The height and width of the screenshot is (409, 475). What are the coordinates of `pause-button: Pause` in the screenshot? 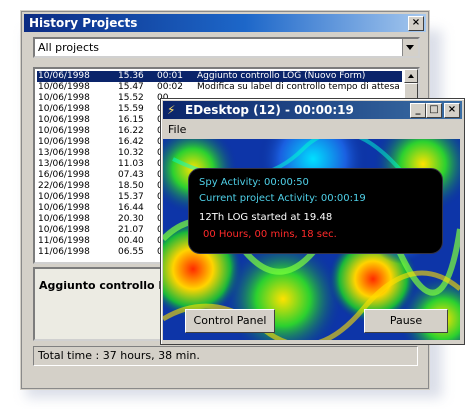 It's located at (406, 321).